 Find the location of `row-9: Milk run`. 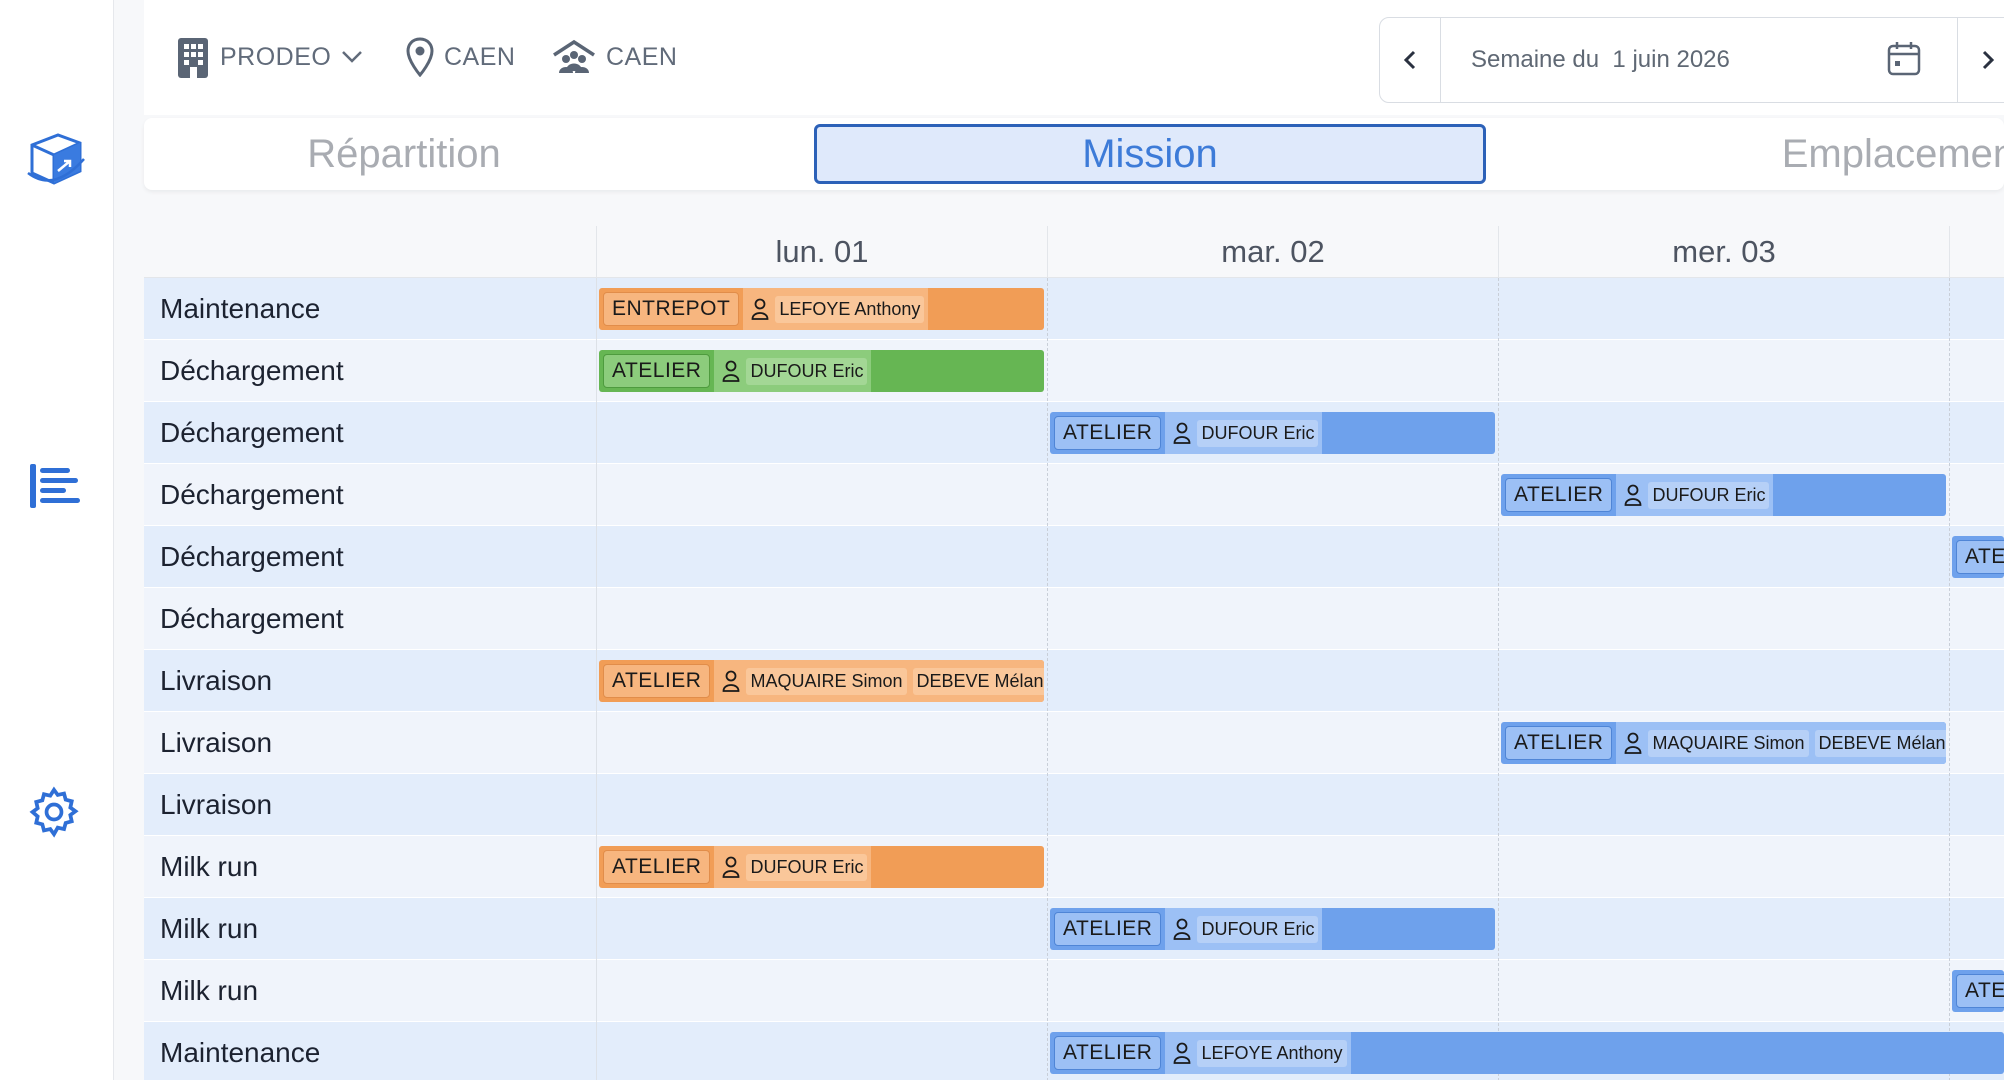

row-9: Milk run is located at coordinates (1074, 867).